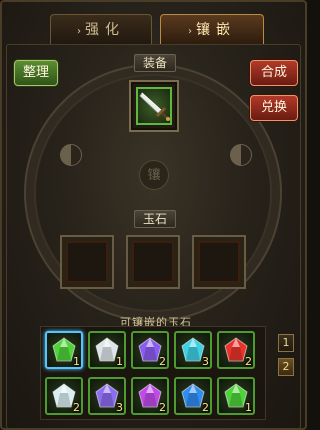 The height and width of the screenshot is (430, 320). Describe the element at coordinates (274, 108) in the screenshot. I see `exchange-button: 兑换` at that location.